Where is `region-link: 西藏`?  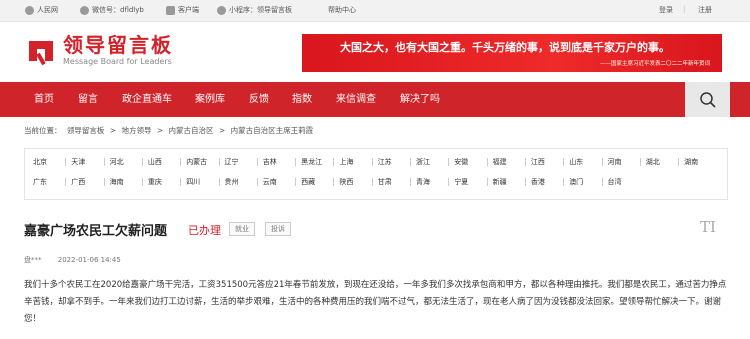 region-link: 西藏 is located at coordinates (308, 182).